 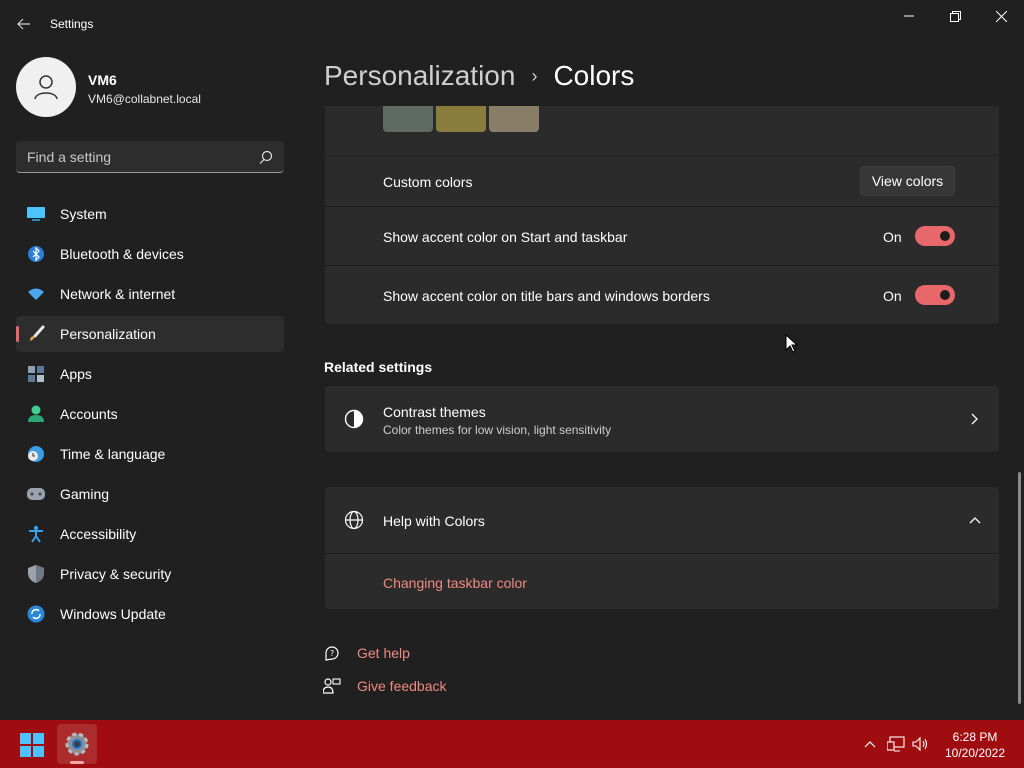 I want to click on sidebar-item-apps: Apps, so click(x=150, y=374).